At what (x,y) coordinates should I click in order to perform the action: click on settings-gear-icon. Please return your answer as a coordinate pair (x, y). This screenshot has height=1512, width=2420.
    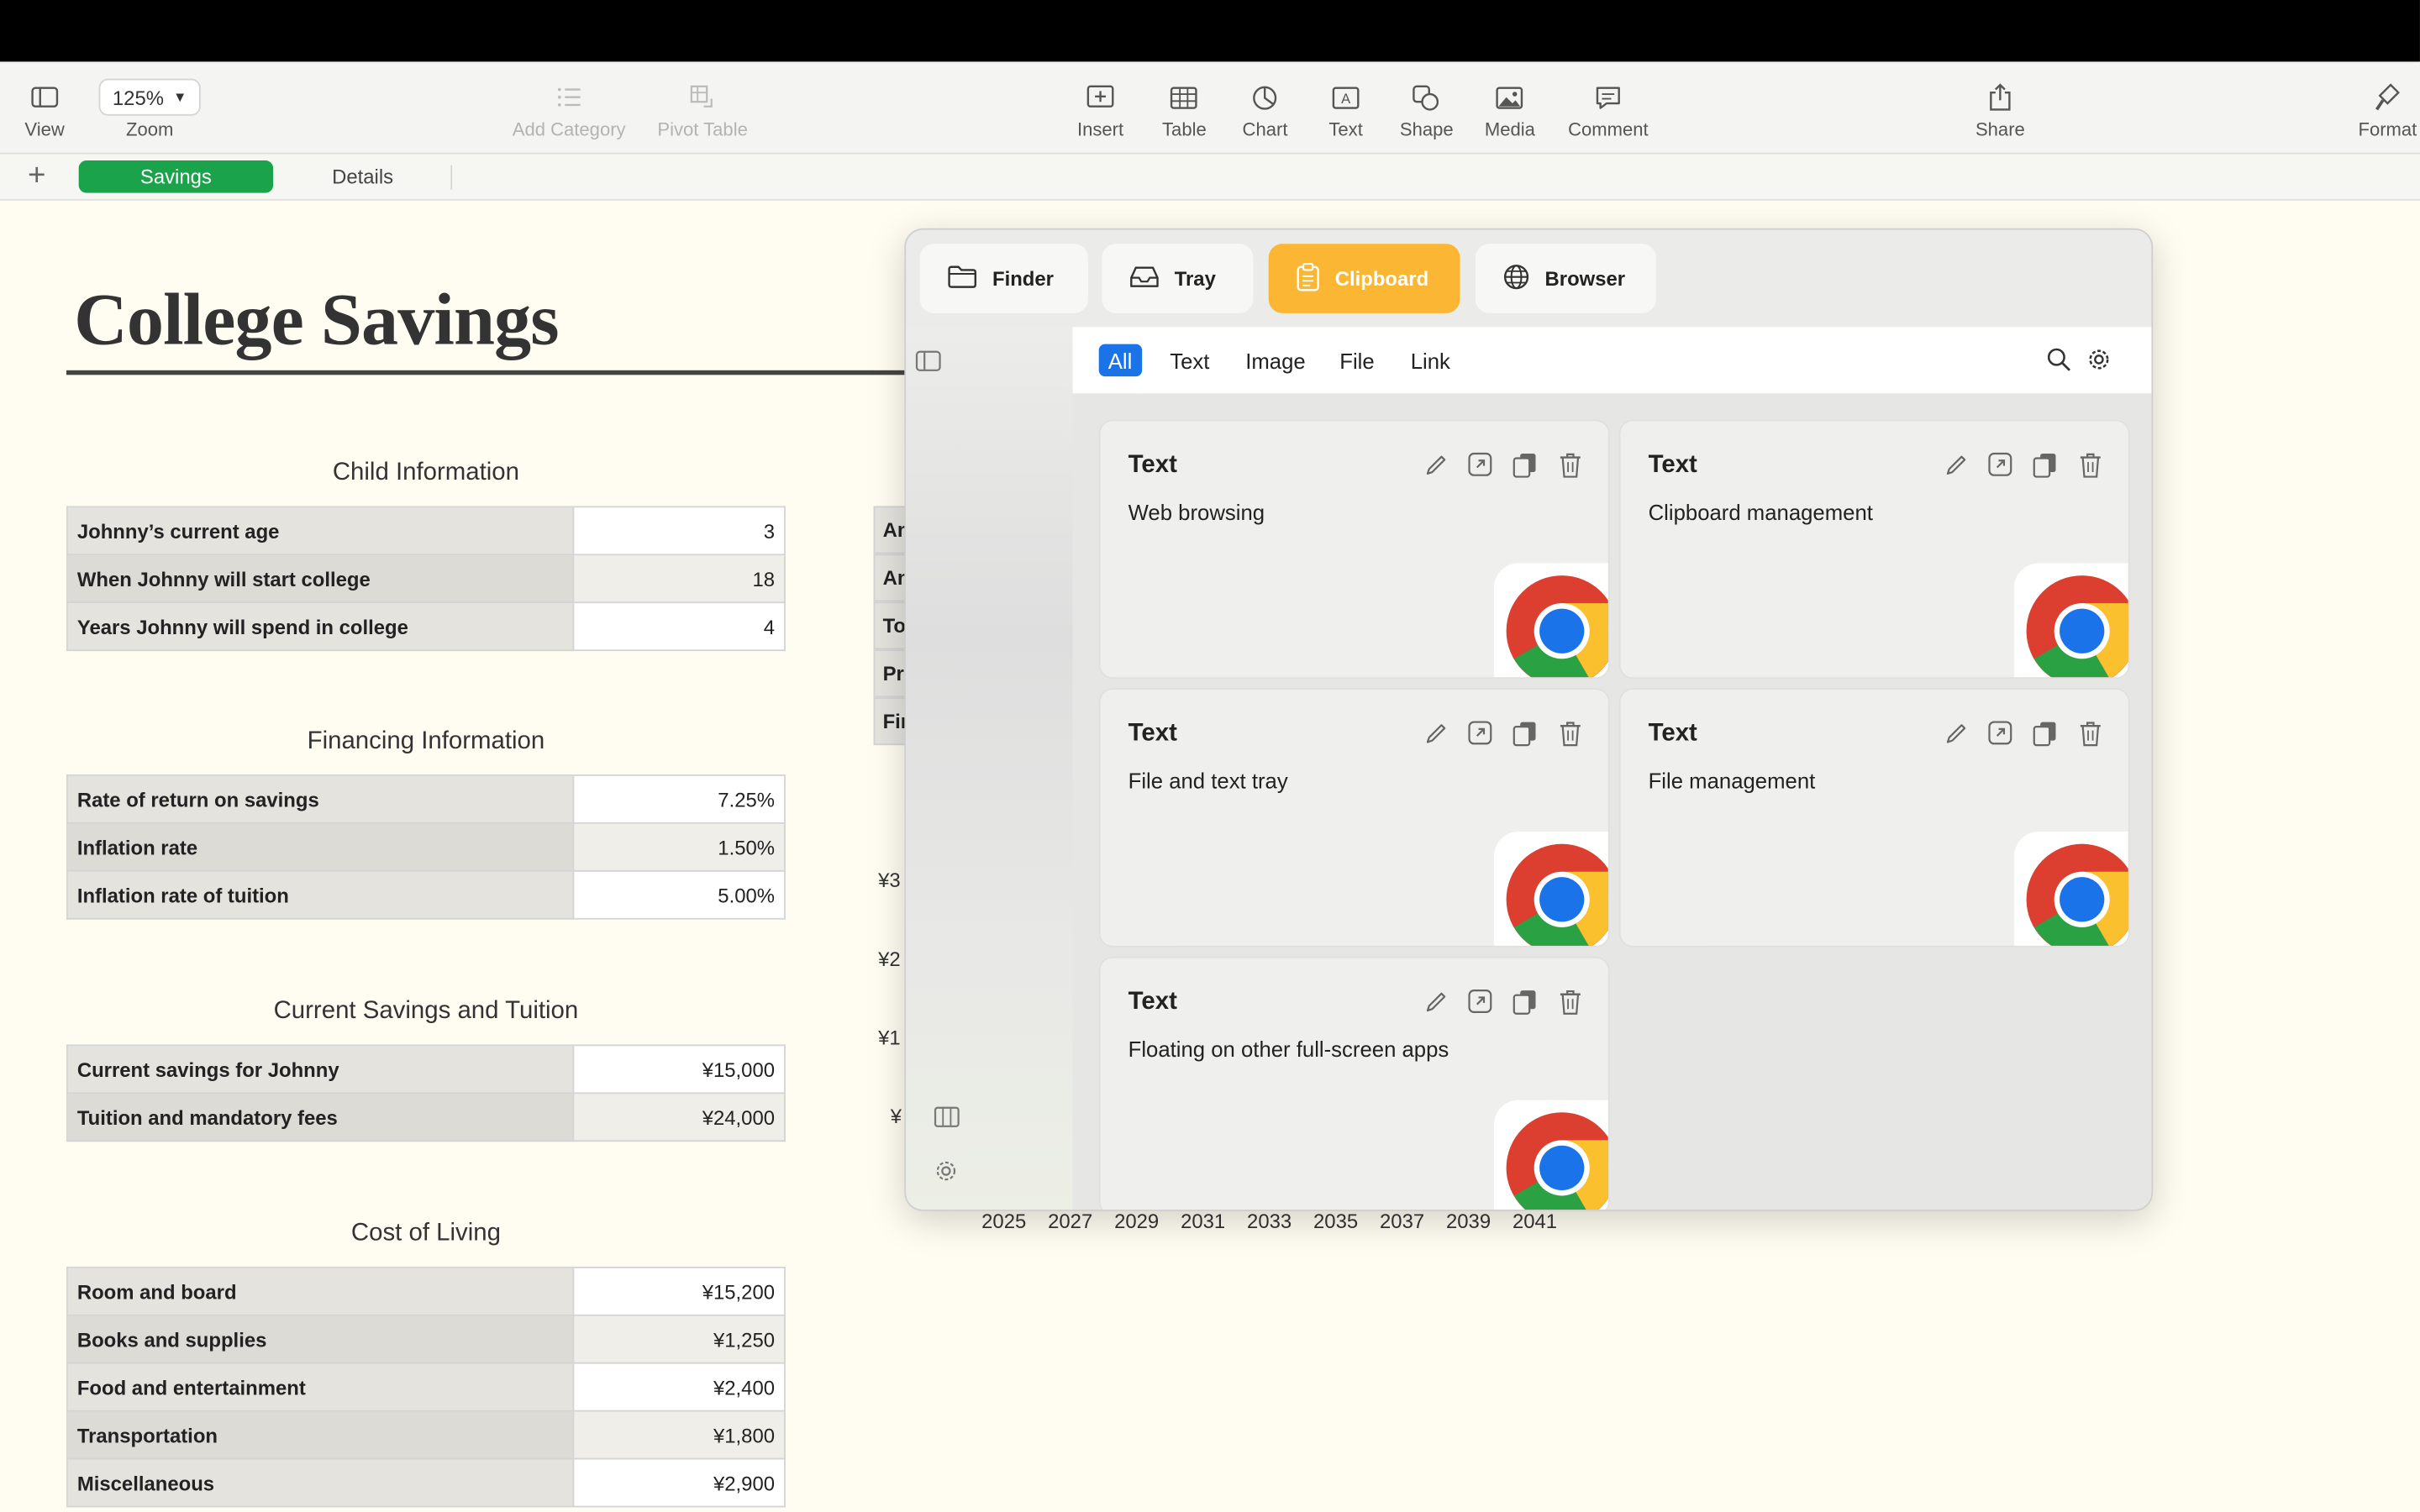
    Looking at the image, I should click on (946, 1174).